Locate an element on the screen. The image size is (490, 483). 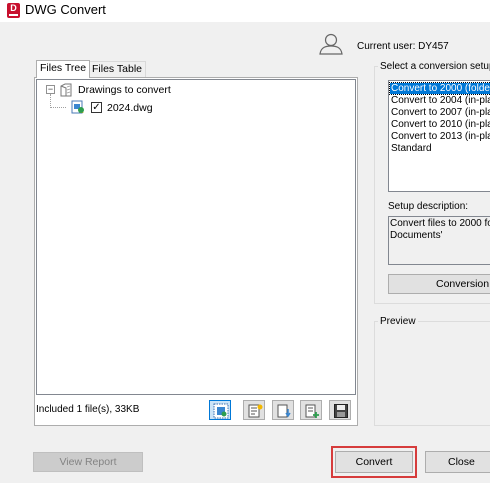
conversion-setups-button: Conversion S is located at coordinates (439, 284).